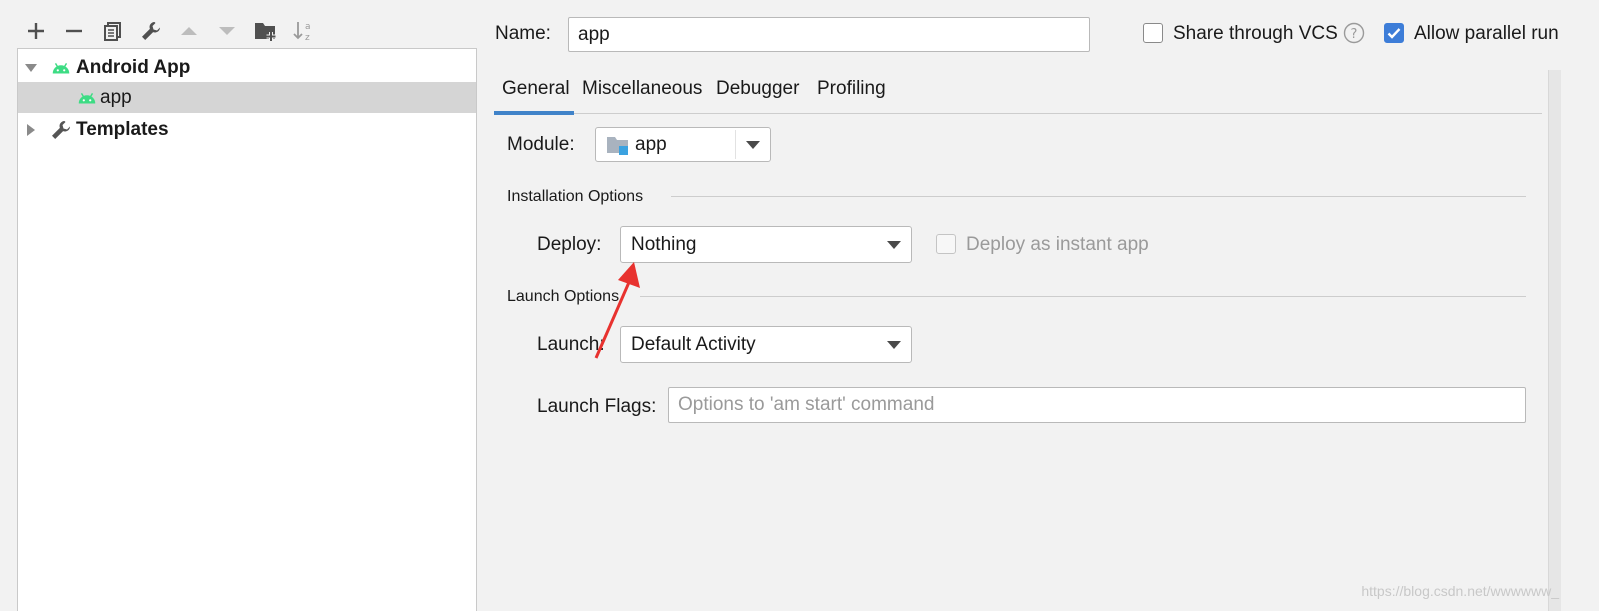  Describe the element at coordinates (664, 244) in the screenshot. I see `deploy-value: Nothing` at that location.